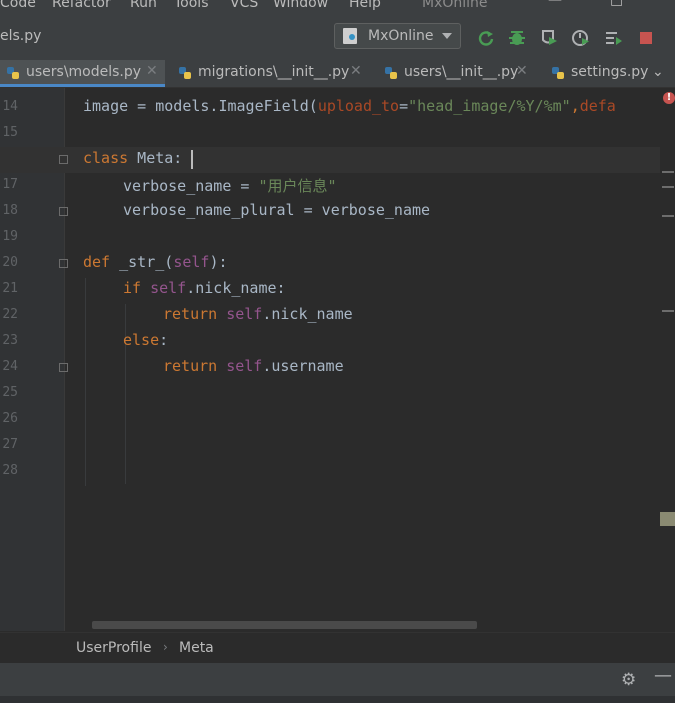 This screenshot has width=675, height=703. I want to click on window-title: MxOnline, so click(455, 5).